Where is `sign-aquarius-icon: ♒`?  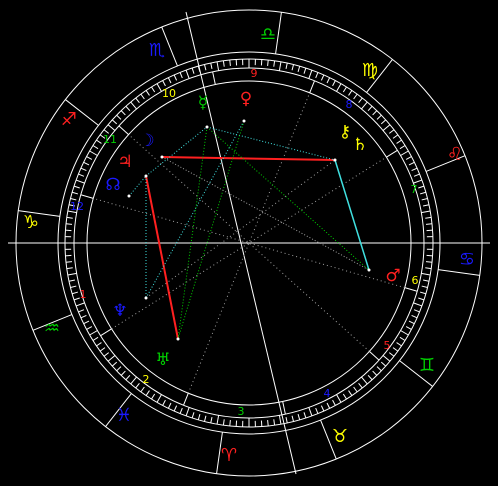 sign-aquarius-icon: ♒ is located at coordinates (52, 328).